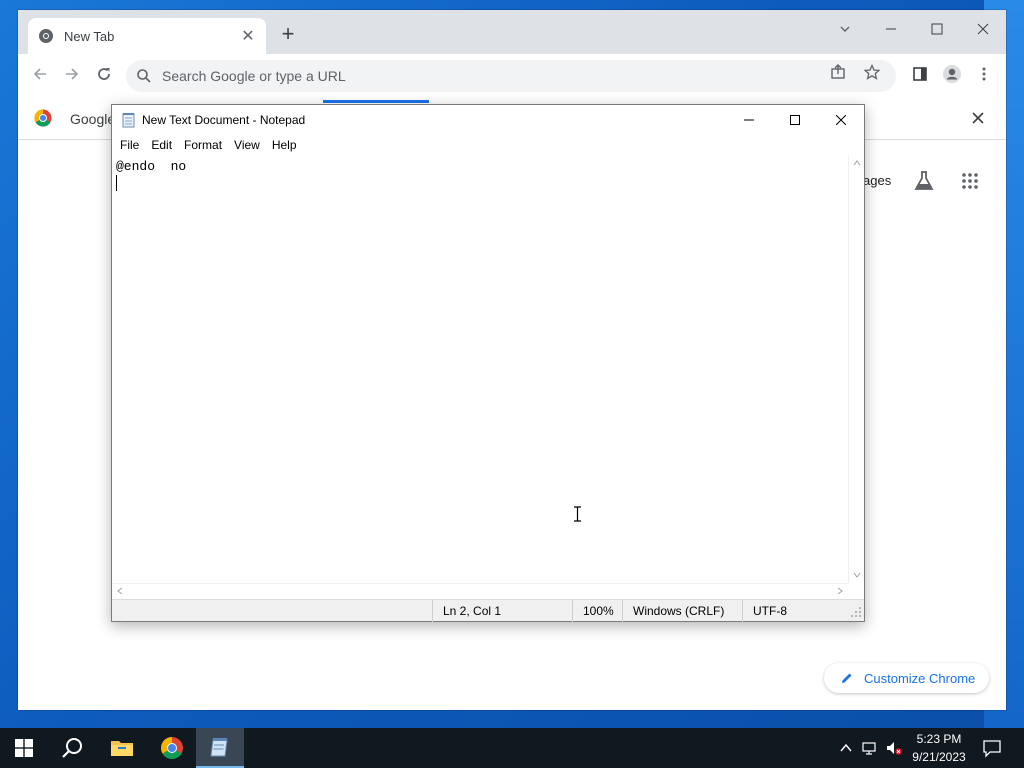 This screenshot has height=768, width=1024. What do you see at coordinates (847, 678) in the screenshot?
I see `pencil-icon` at bounding box center [847, 678].